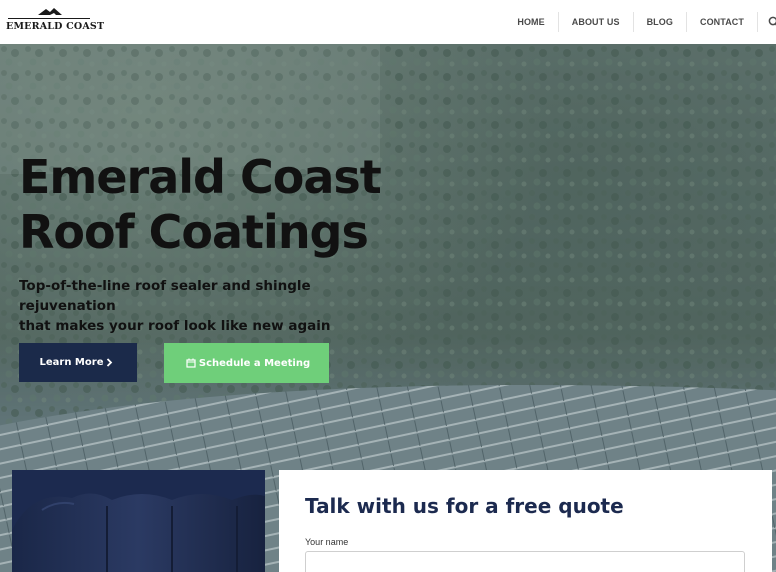 Image resolution: width=776 pixels, height=572 pixels. I want to click on logo-rule, so click(49, 18).